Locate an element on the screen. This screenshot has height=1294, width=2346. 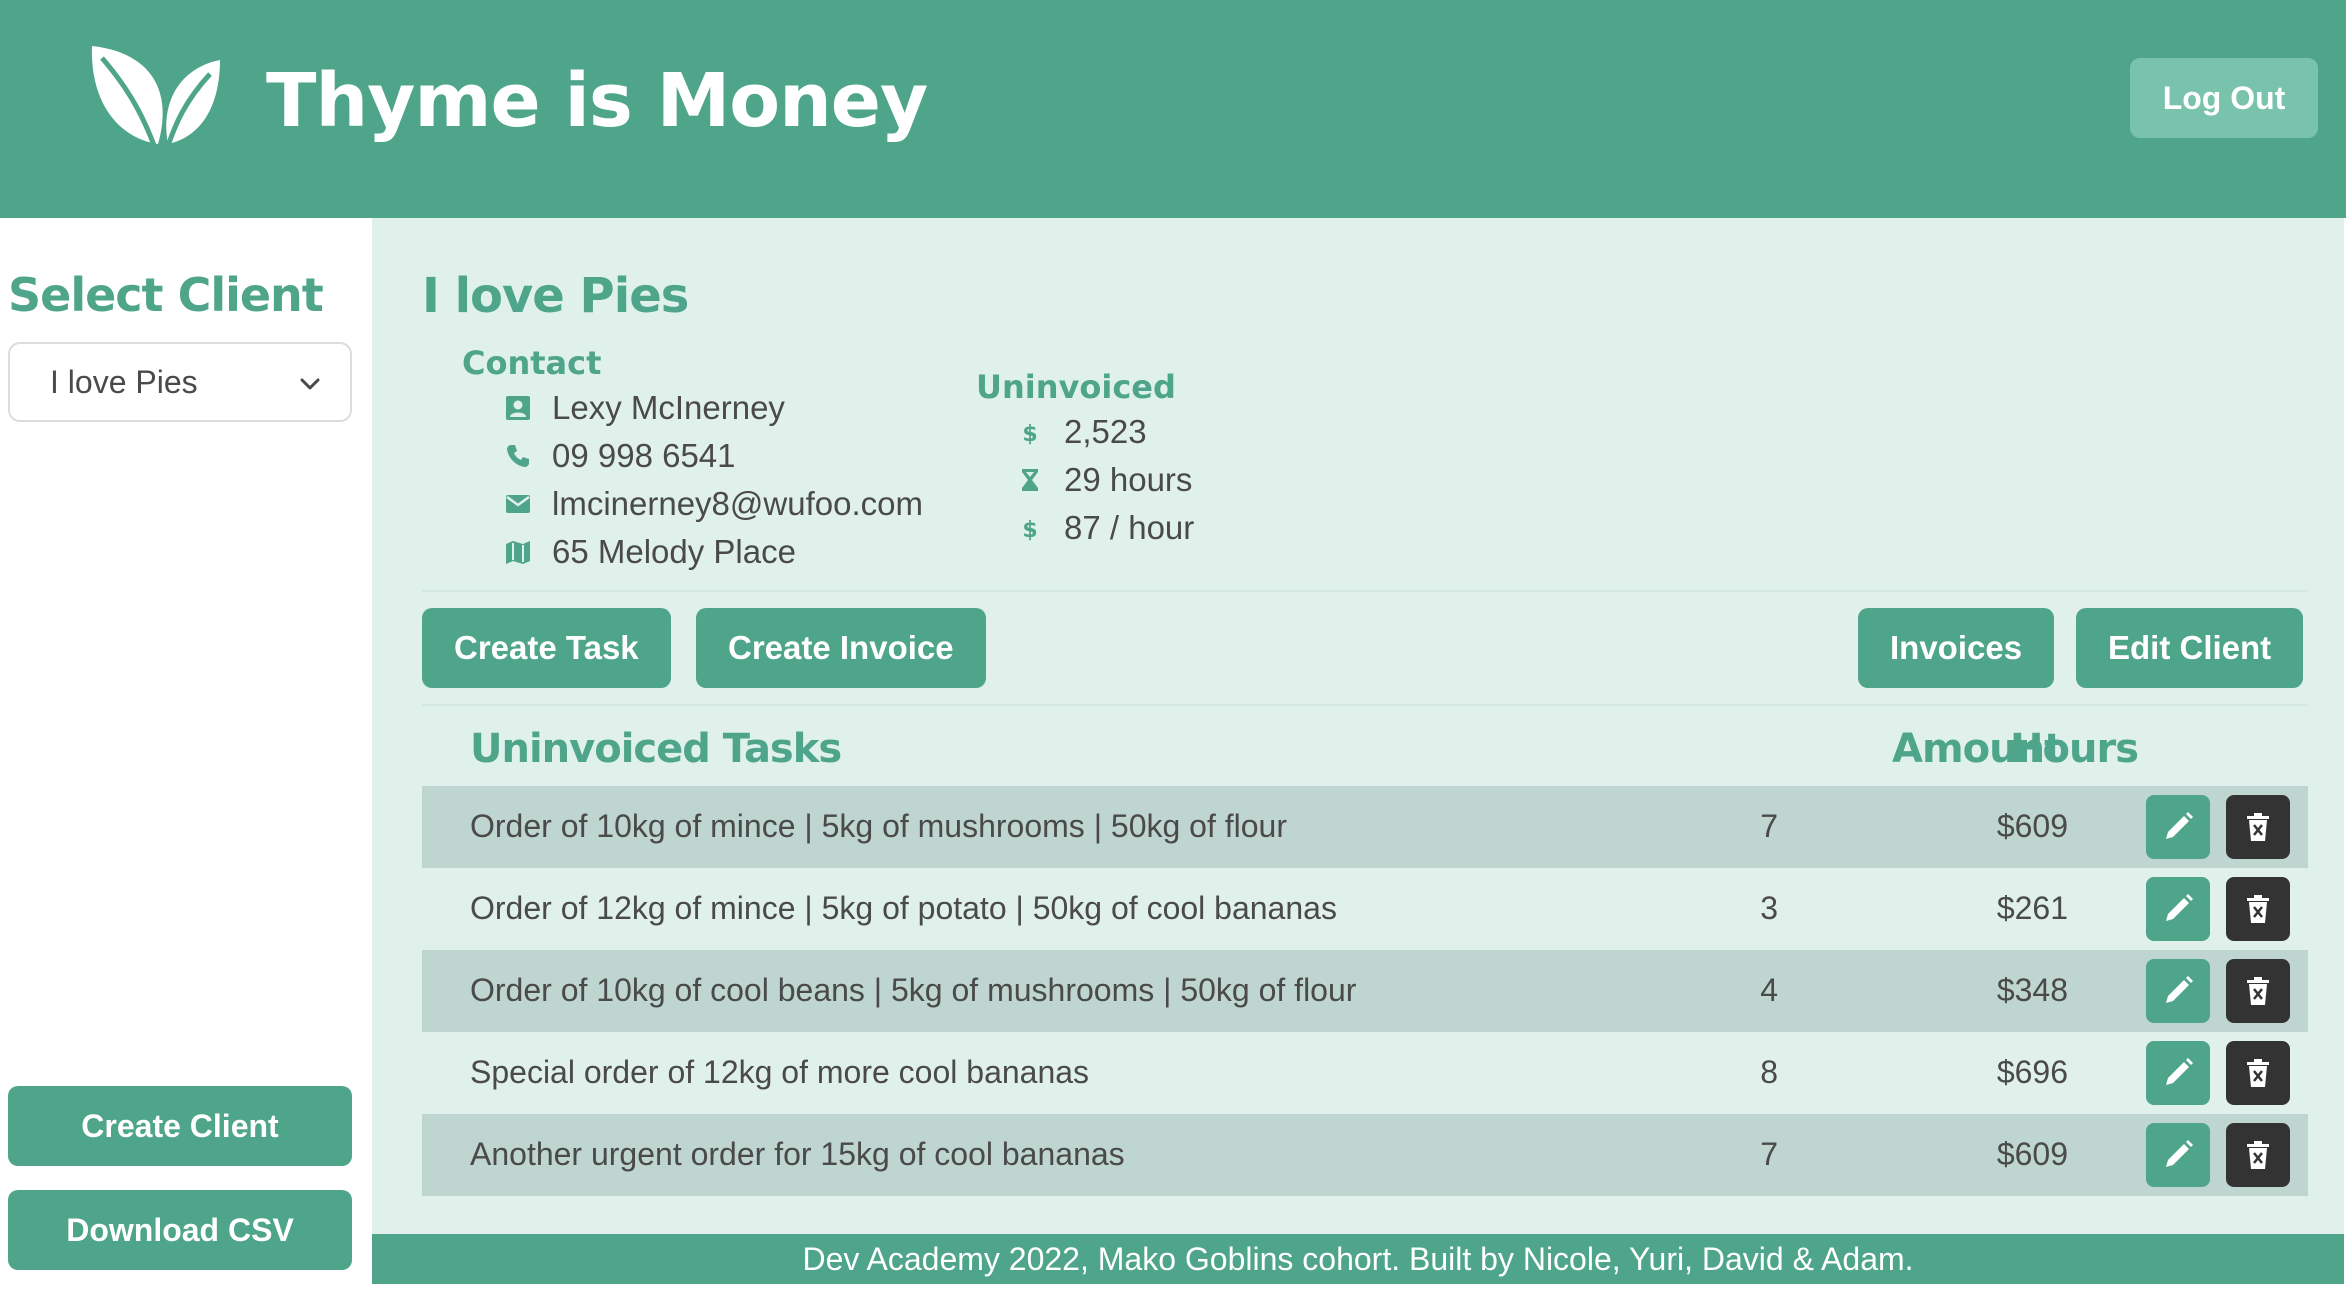
envelope-icon is located at coordinates (518, 504).